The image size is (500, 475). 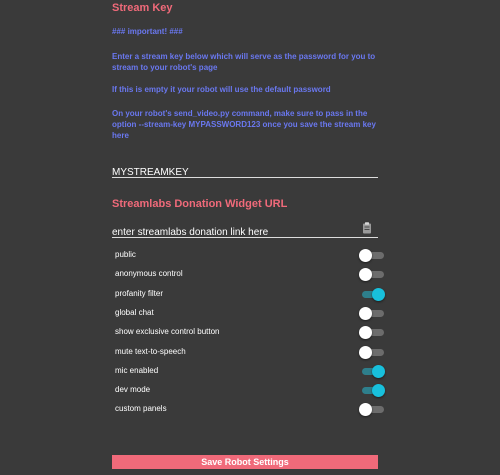 I want to click on setting-row-dev-mode: dev mode, so click(x=250, y=390).